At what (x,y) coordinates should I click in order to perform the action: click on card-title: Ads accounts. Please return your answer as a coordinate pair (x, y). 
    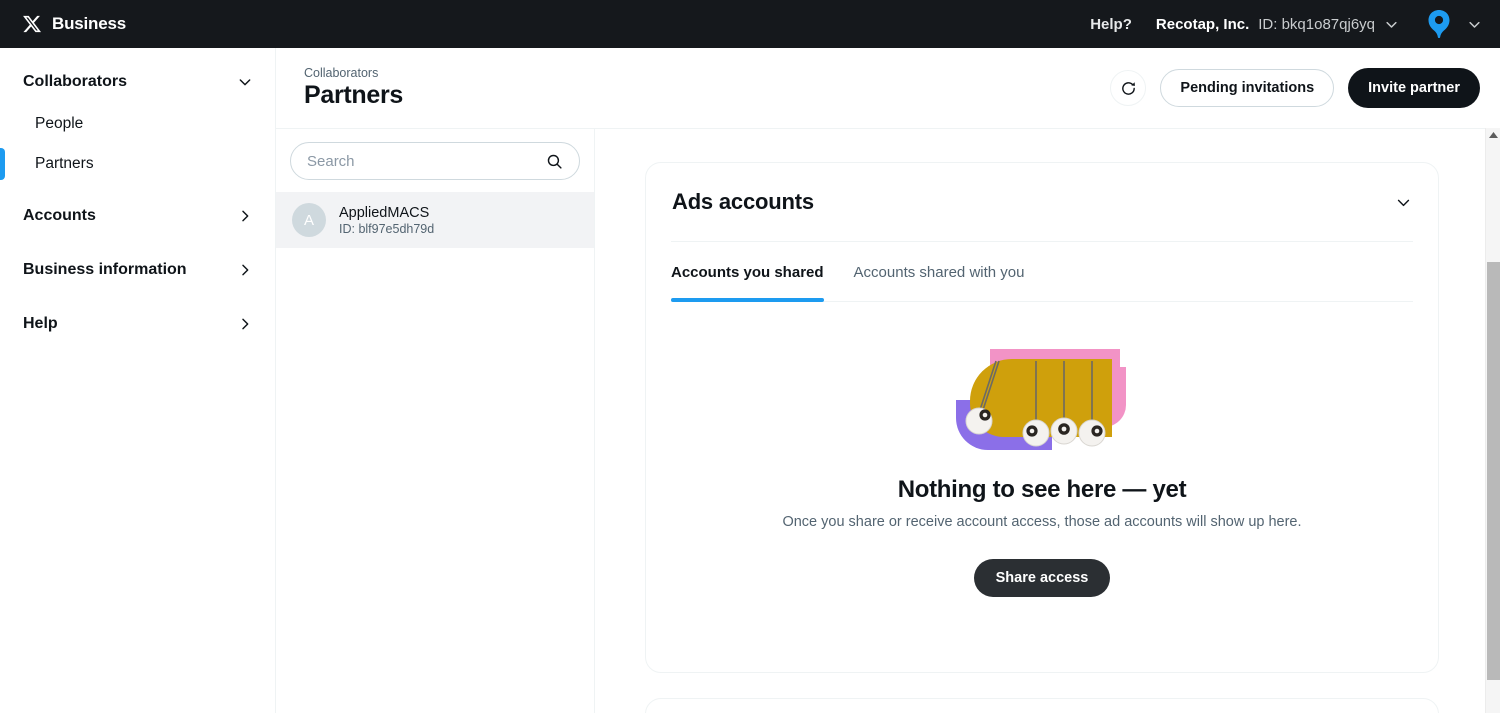
    Looking at the image, I should click on (743, 201).